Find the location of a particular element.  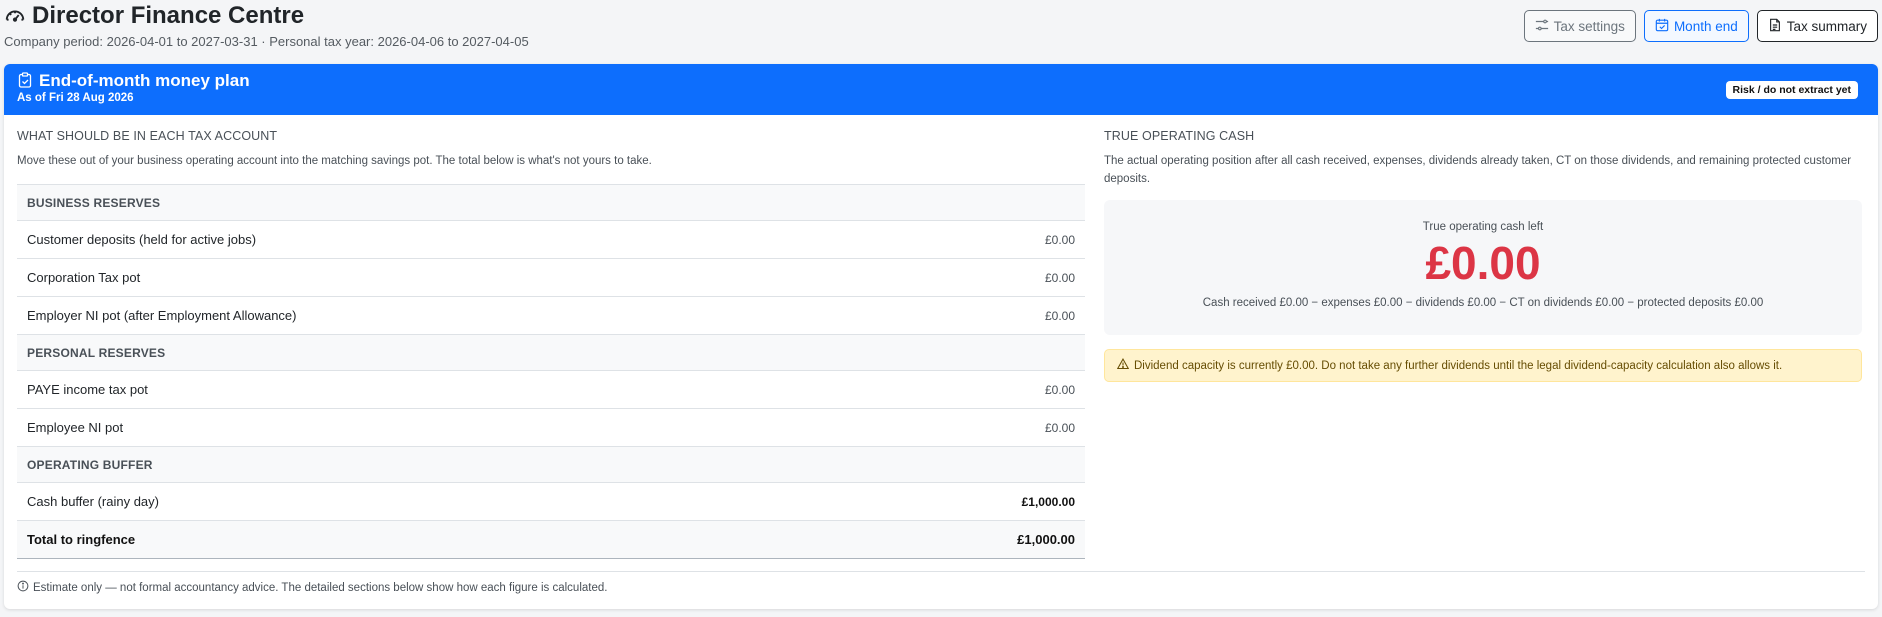

tax-settings-button: Tax settings is located at coordinates (1579, 26).